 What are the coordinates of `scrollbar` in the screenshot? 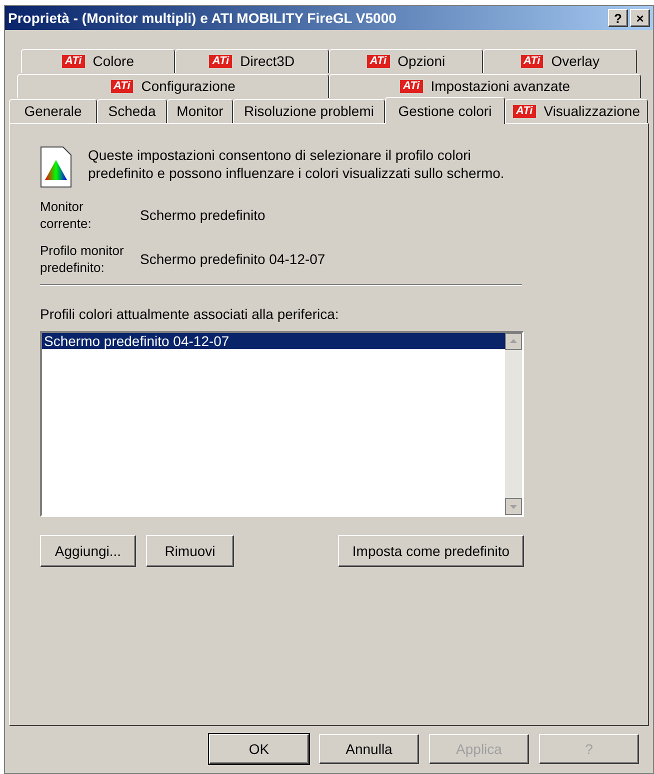 It's located at (513, 424).